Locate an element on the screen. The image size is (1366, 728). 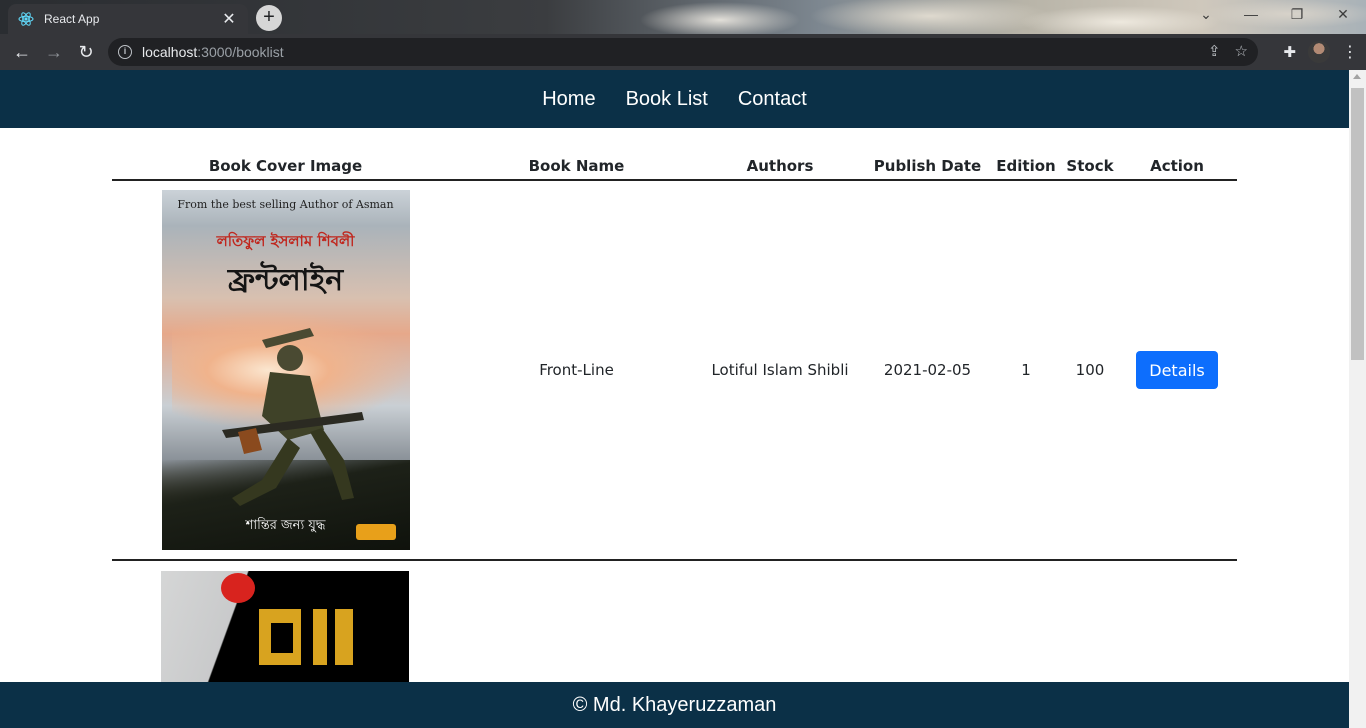
book-cover-image-partial is located at coordinates (285, 627).